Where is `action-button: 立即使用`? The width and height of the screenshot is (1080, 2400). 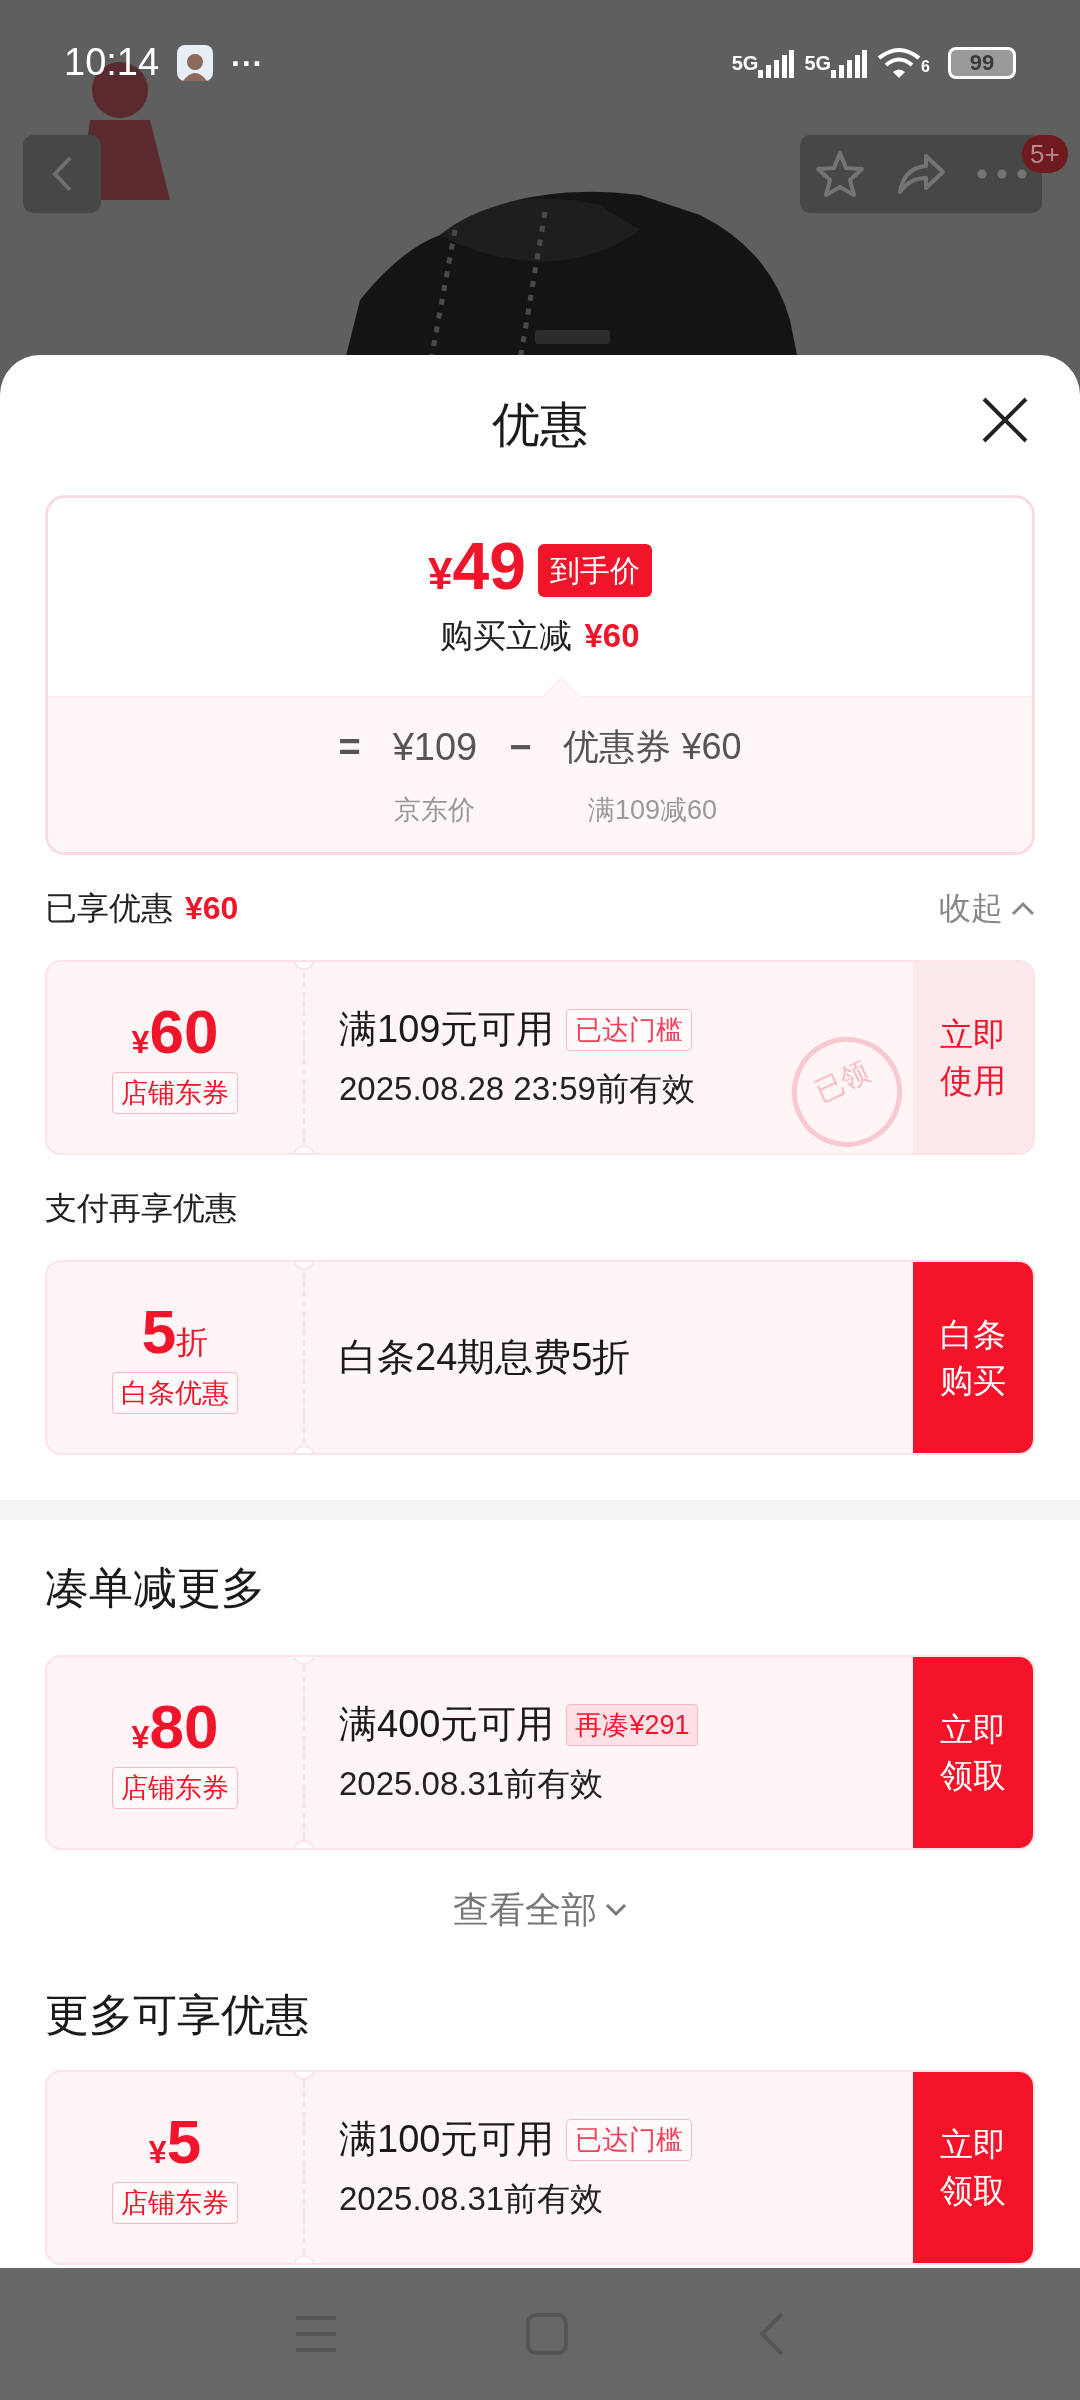 action-button: 立即使用 is located at coordinates (973, 1057).